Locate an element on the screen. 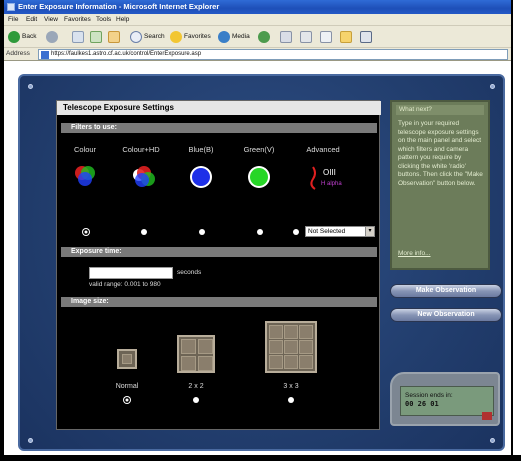 This screenshot has height=461, width=521. size-label-3x3: 3 x 3 is located at coordinates (291, 386).